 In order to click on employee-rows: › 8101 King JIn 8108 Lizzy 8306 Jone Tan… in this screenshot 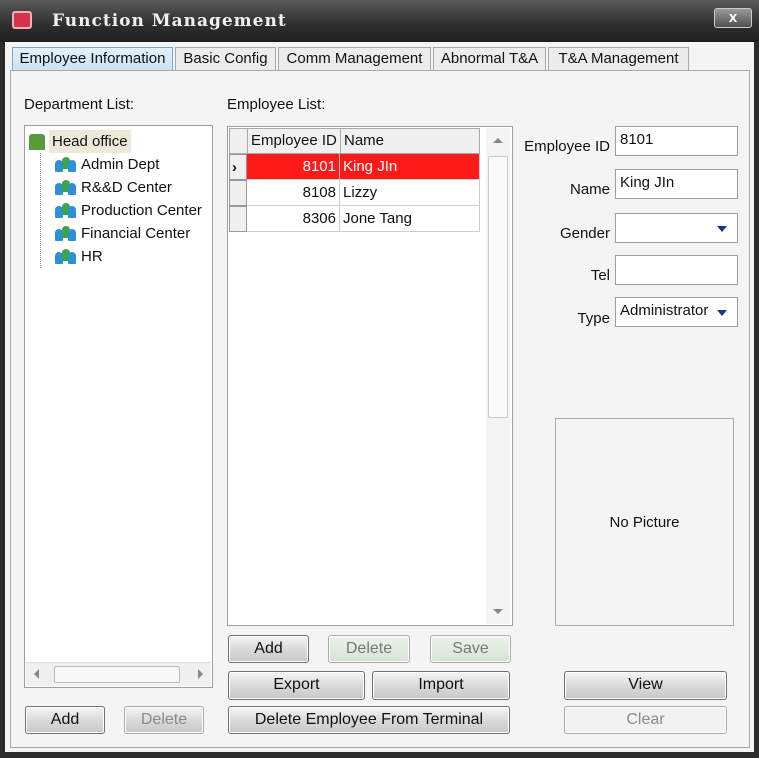, I will do `click(354, 193)`.